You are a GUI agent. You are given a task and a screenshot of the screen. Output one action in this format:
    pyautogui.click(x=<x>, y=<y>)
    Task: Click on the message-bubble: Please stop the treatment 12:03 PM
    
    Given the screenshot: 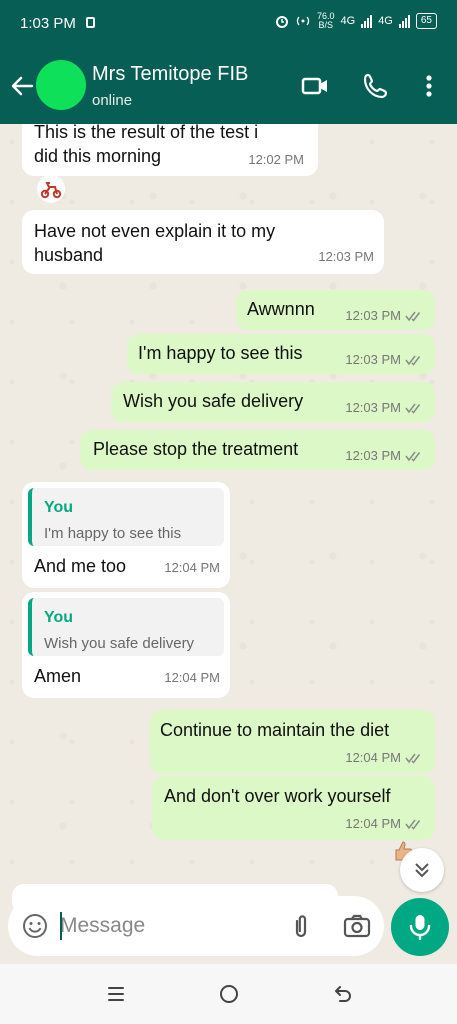 What is the action you would take?
    pyautogui.click(x=257, y=450)
    